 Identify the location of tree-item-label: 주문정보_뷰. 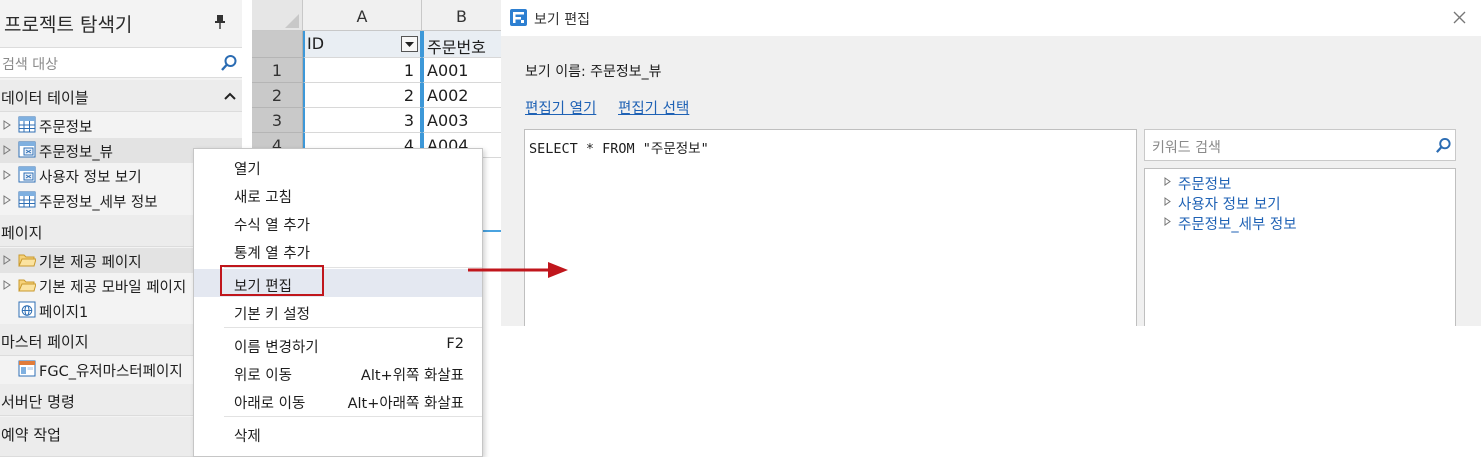
(76, 153).